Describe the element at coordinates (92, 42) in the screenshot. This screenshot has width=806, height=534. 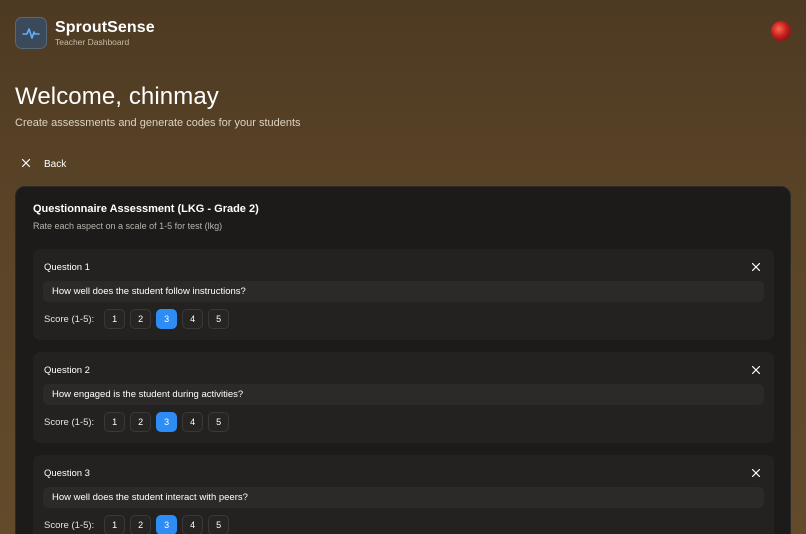
I see `app-subtitle: Teacher Dashboard` at that location.